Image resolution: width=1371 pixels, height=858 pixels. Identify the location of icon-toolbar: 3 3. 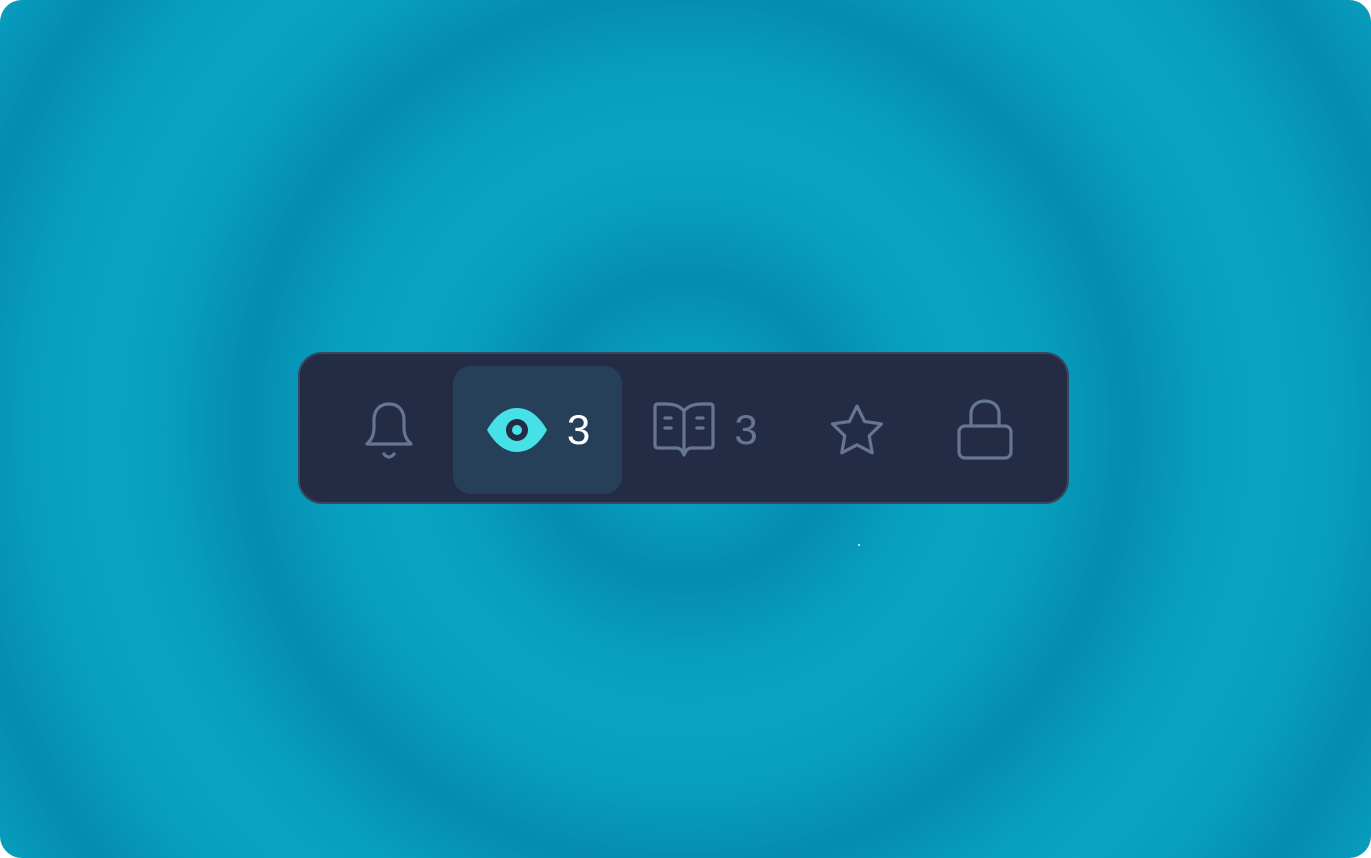
(683, 428).